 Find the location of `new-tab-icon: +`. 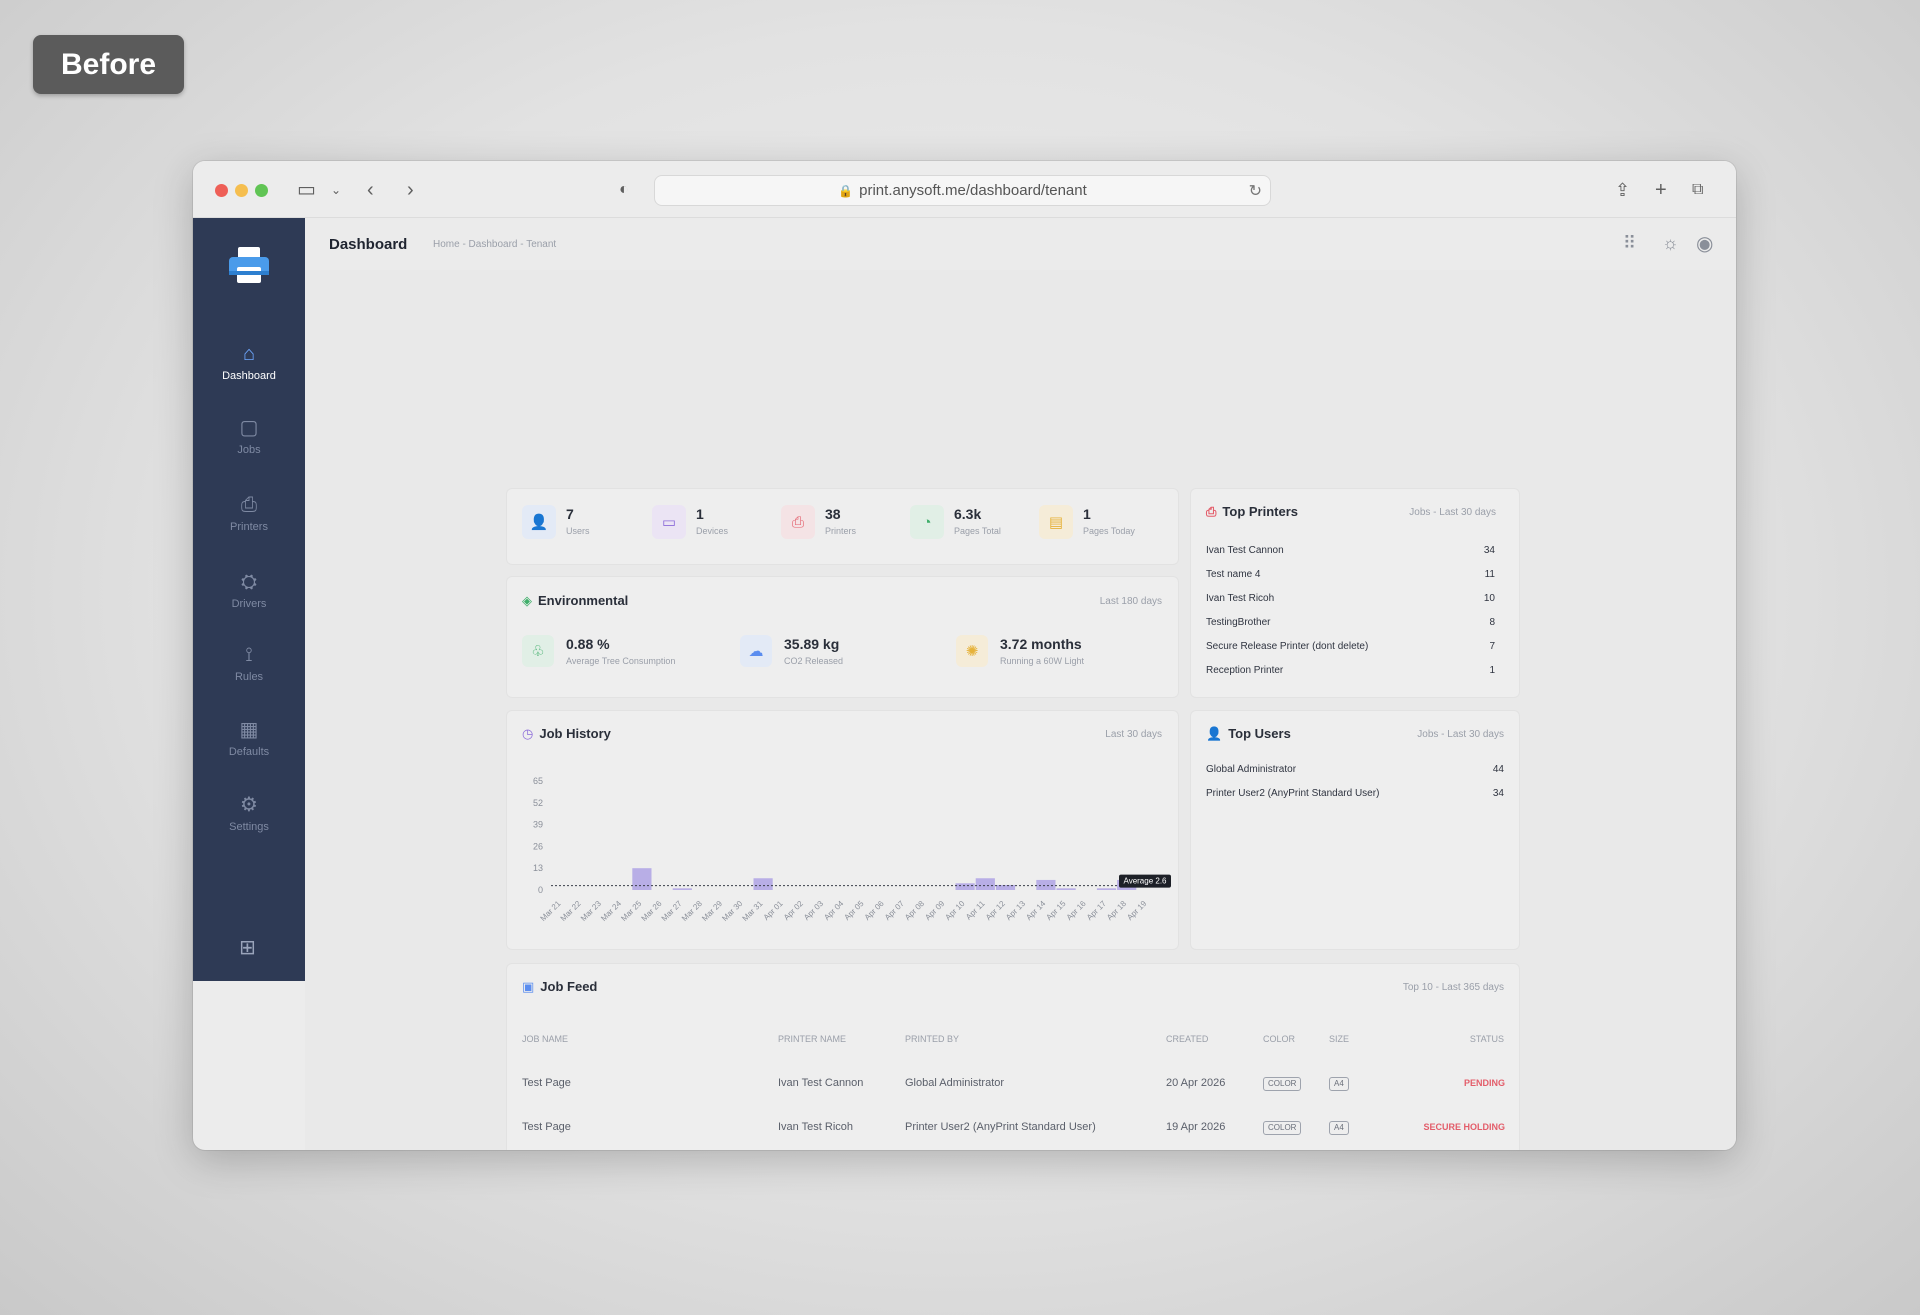

new-tab-icon: + is located at coordinates (1661, 190).